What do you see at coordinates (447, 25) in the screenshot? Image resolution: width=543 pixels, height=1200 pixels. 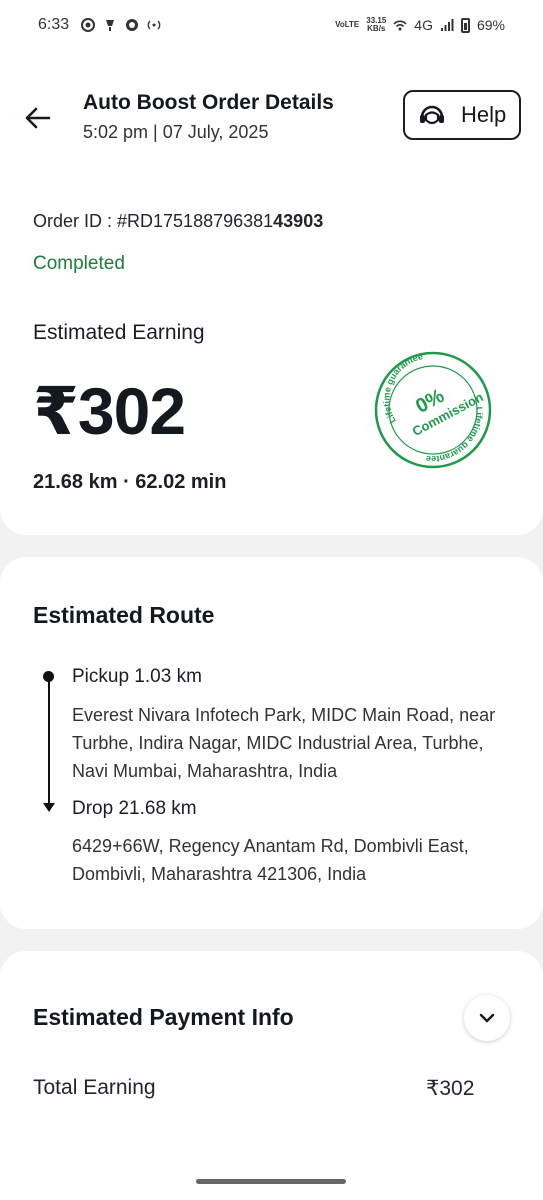 I see `signal-icon` at bounding box center [447, 25].